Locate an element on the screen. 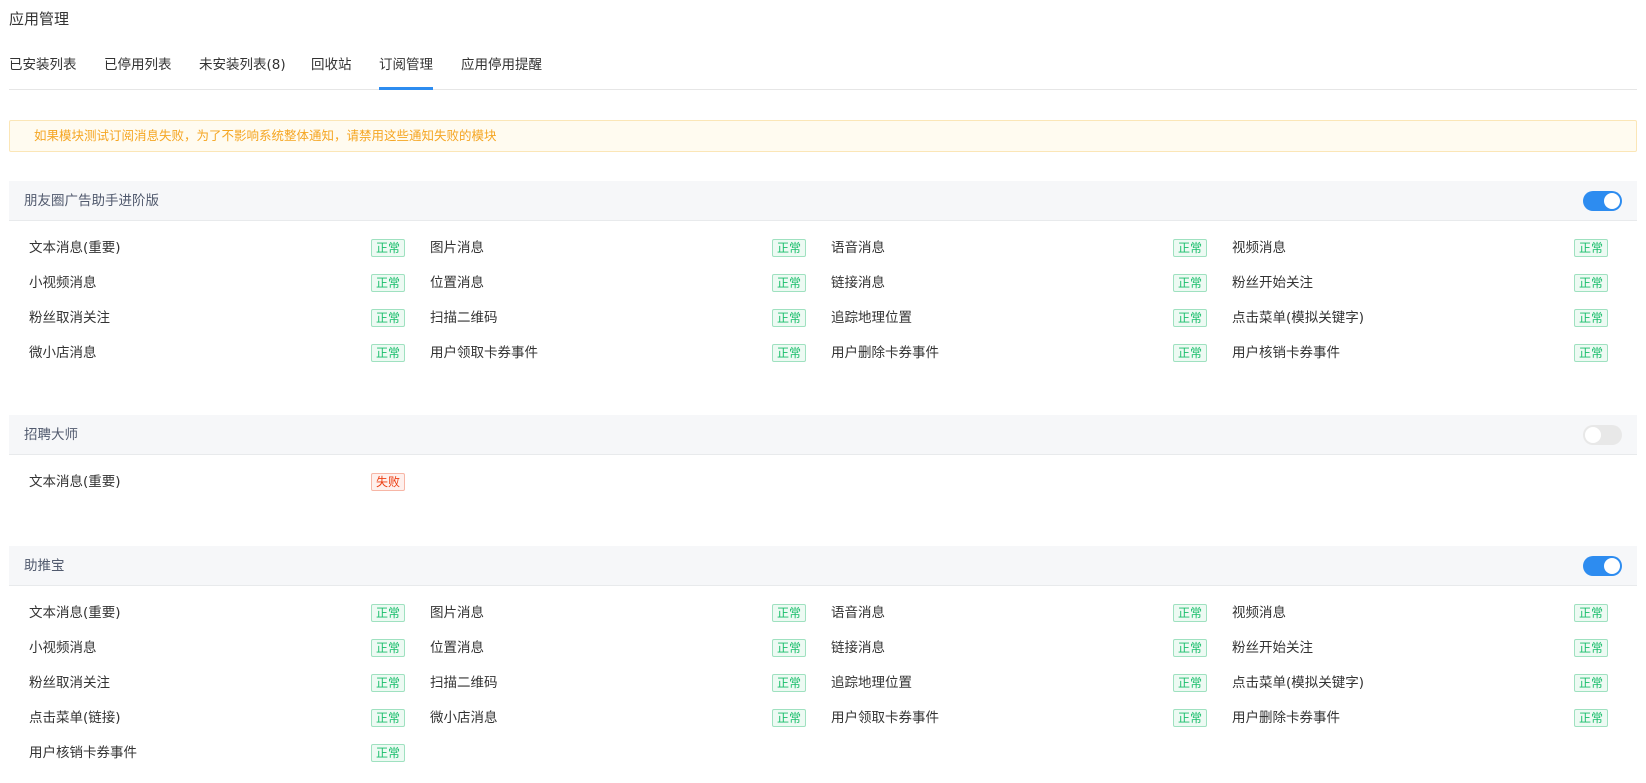  event-item: 点击菜单(模拟关键字) 正常 is located at coordinates (1410, 318).